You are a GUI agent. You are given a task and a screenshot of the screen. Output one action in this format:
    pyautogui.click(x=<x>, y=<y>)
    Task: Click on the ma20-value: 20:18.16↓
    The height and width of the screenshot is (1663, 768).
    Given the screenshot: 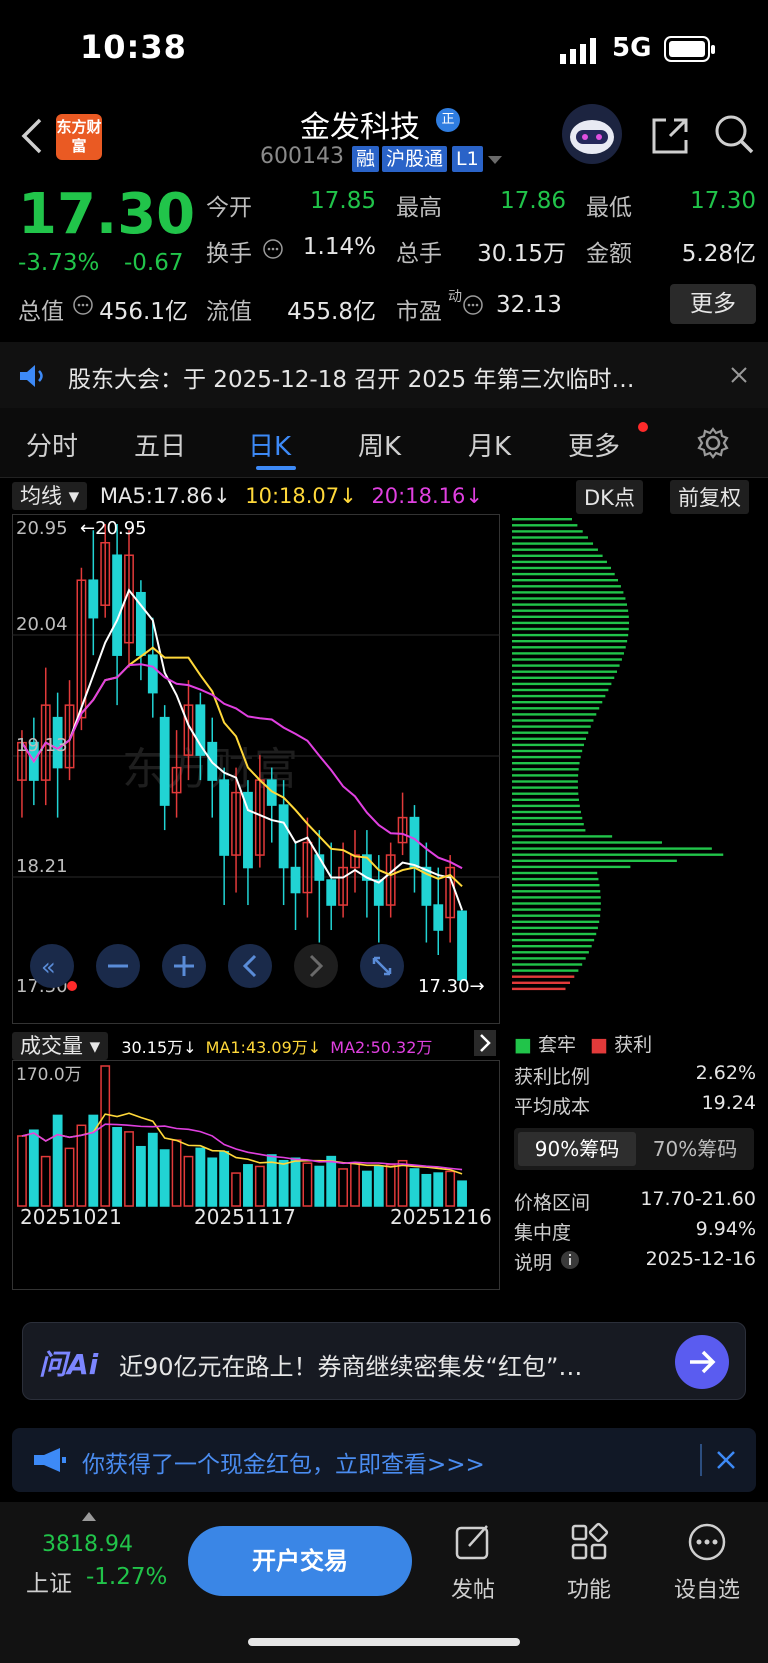 What is the action you would take?
    pyautogui.click(x=427, y=496)
    